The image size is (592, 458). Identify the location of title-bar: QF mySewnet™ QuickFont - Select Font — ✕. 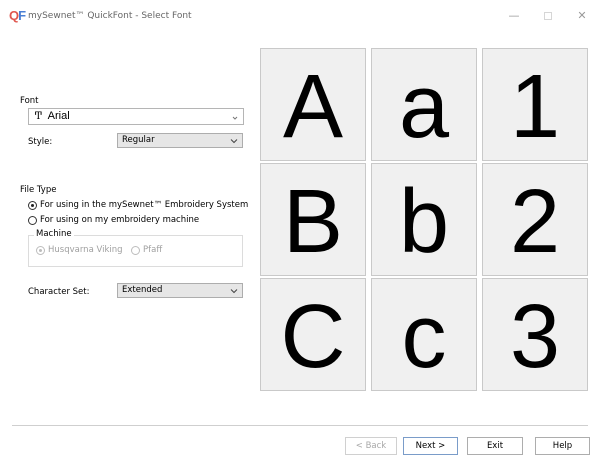
(296, 15).